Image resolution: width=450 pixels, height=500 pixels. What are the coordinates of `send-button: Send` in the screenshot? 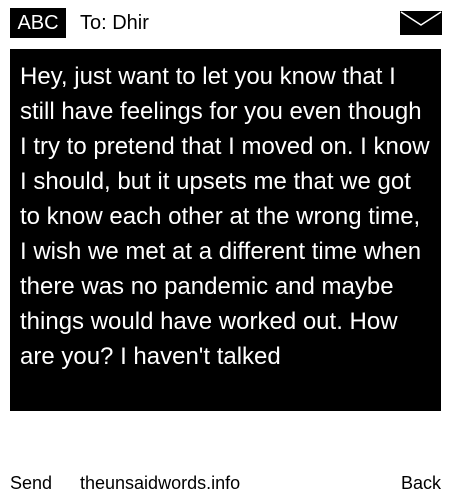 It's located at (31, 483).